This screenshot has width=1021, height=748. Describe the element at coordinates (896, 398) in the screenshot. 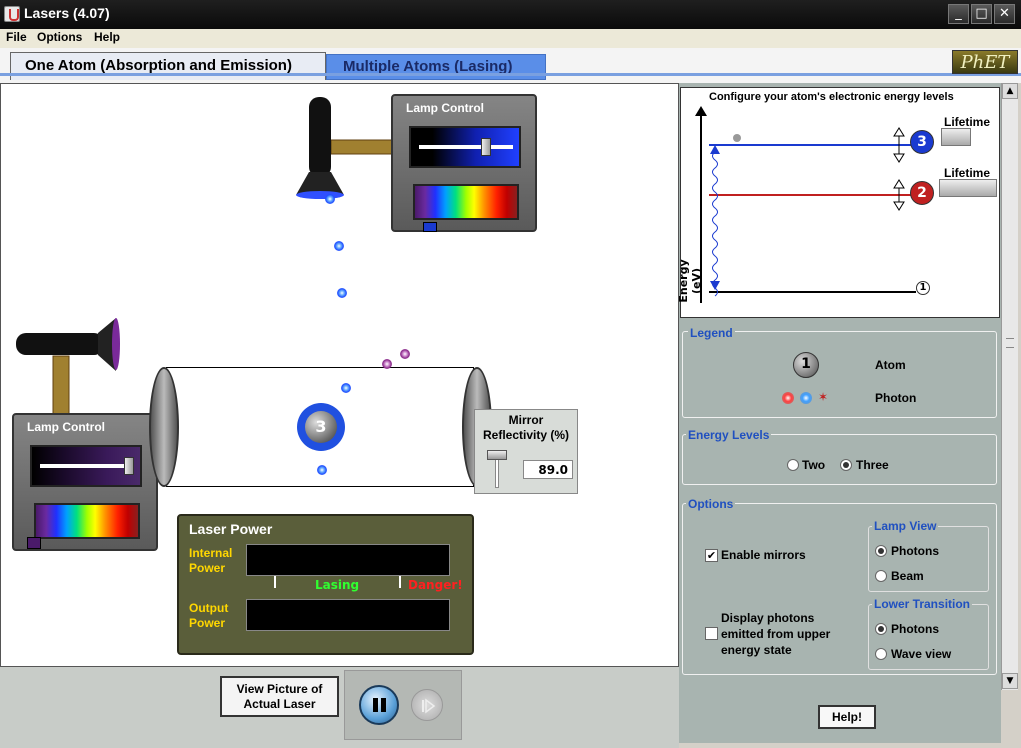

I see `legend-photon-label: Photon` at that location.